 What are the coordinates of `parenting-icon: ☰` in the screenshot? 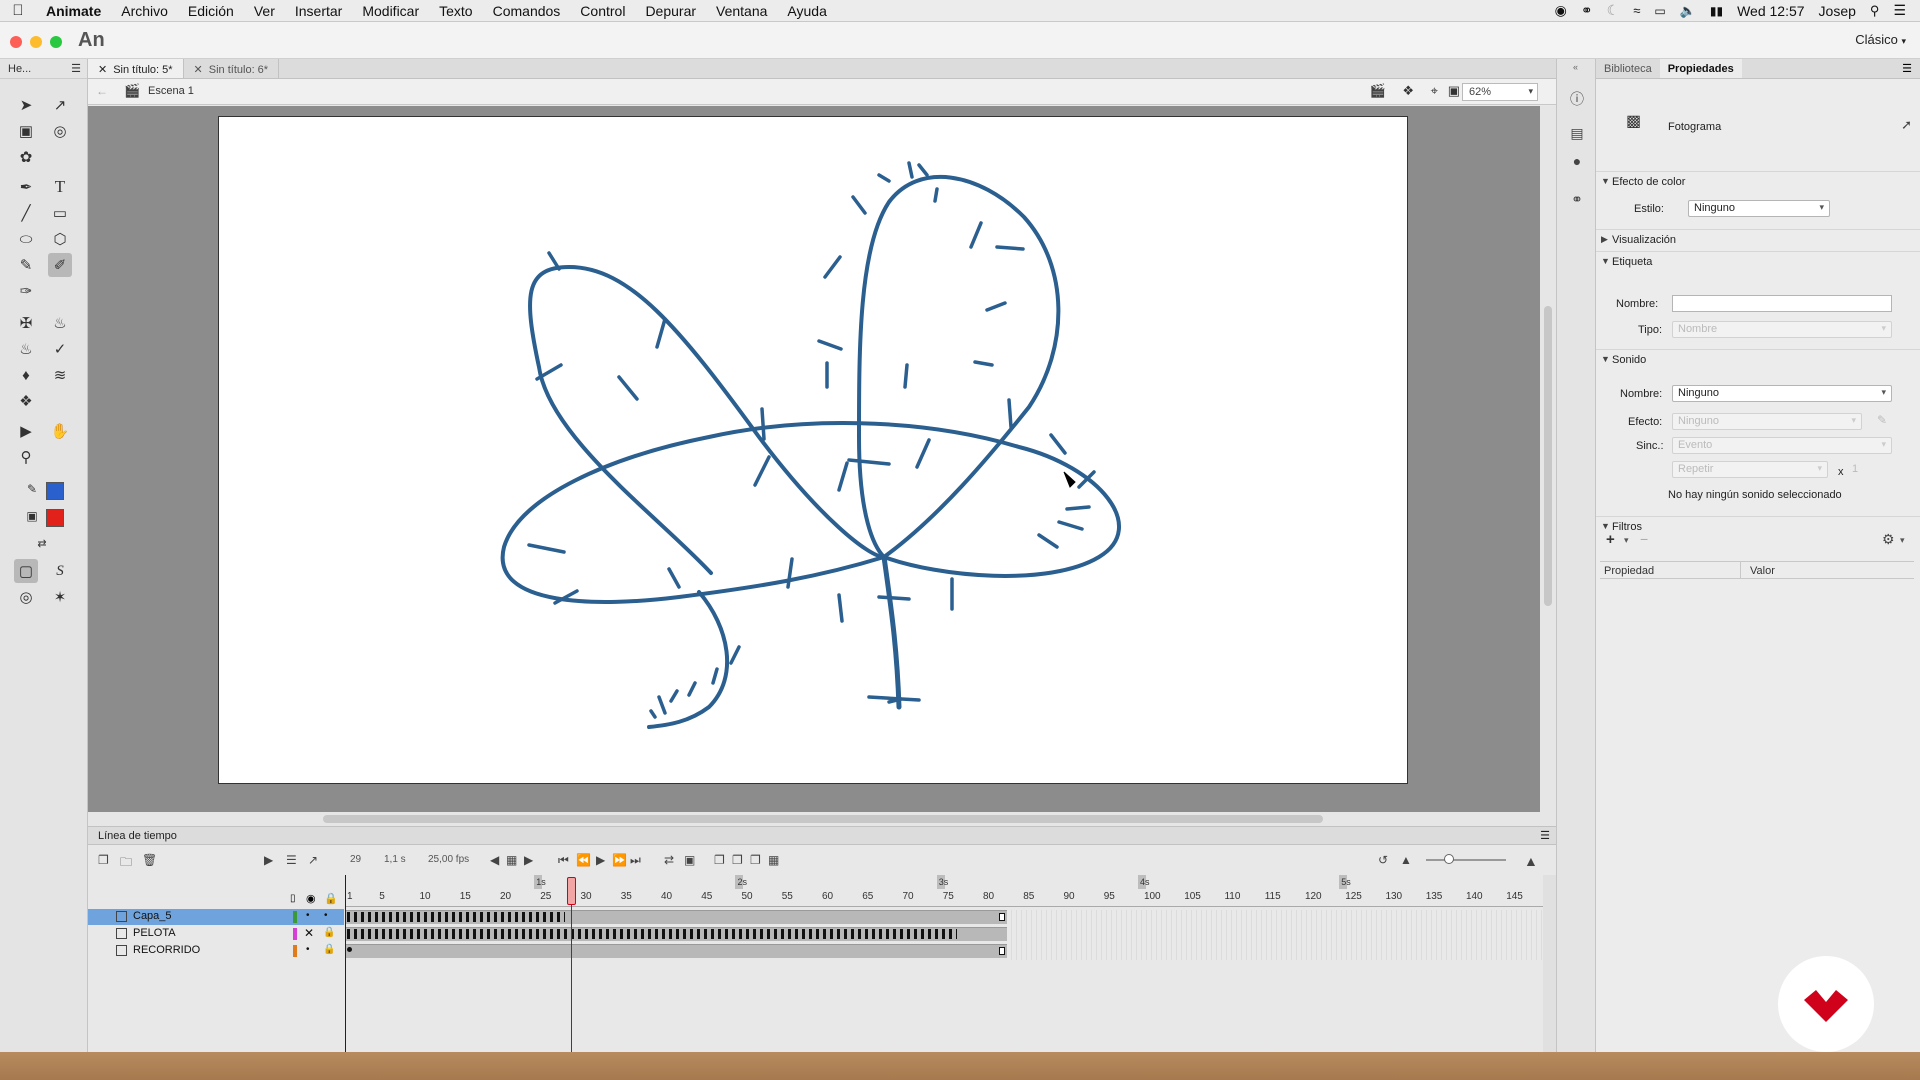 It's located at (291, 860).